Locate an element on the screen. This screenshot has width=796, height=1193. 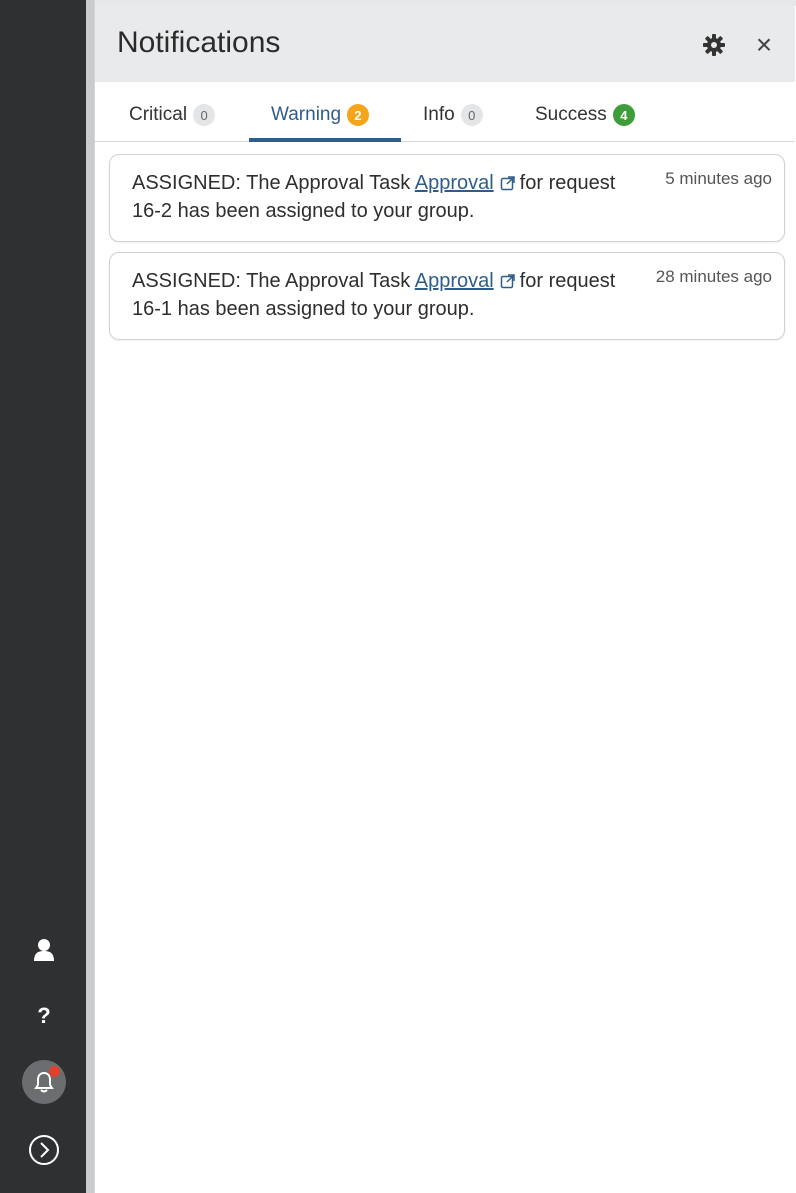
tab-critical: Critical 0 is located at coordinates (172, 115).